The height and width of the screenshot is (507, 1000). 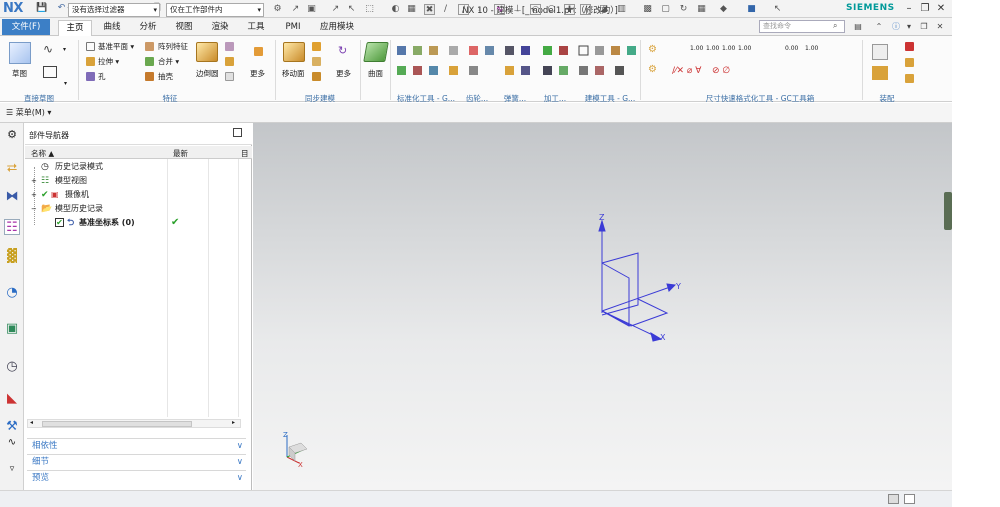 I want to click on collapse-ribbon-icon: ⌃, so click(x=879, y=27).